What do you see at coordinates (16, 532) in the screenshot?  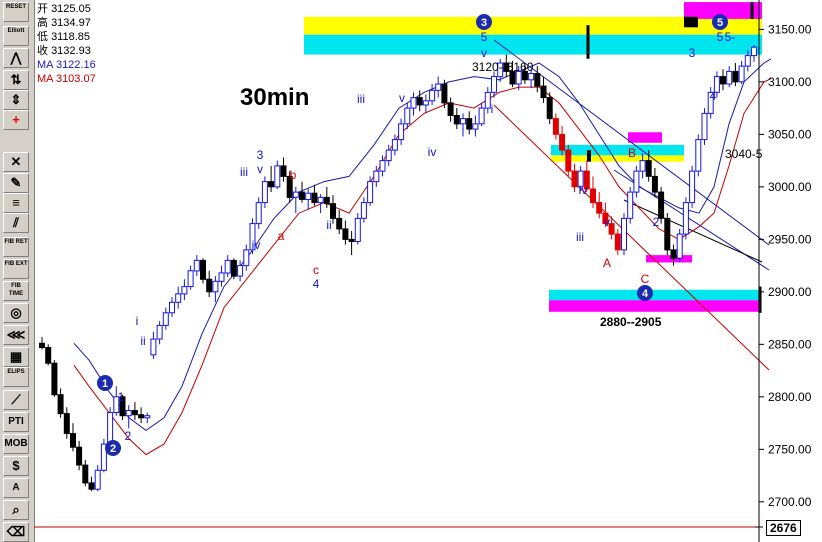 I see `eraser-tool-button: ⌫` at bounding box center [16, 532].